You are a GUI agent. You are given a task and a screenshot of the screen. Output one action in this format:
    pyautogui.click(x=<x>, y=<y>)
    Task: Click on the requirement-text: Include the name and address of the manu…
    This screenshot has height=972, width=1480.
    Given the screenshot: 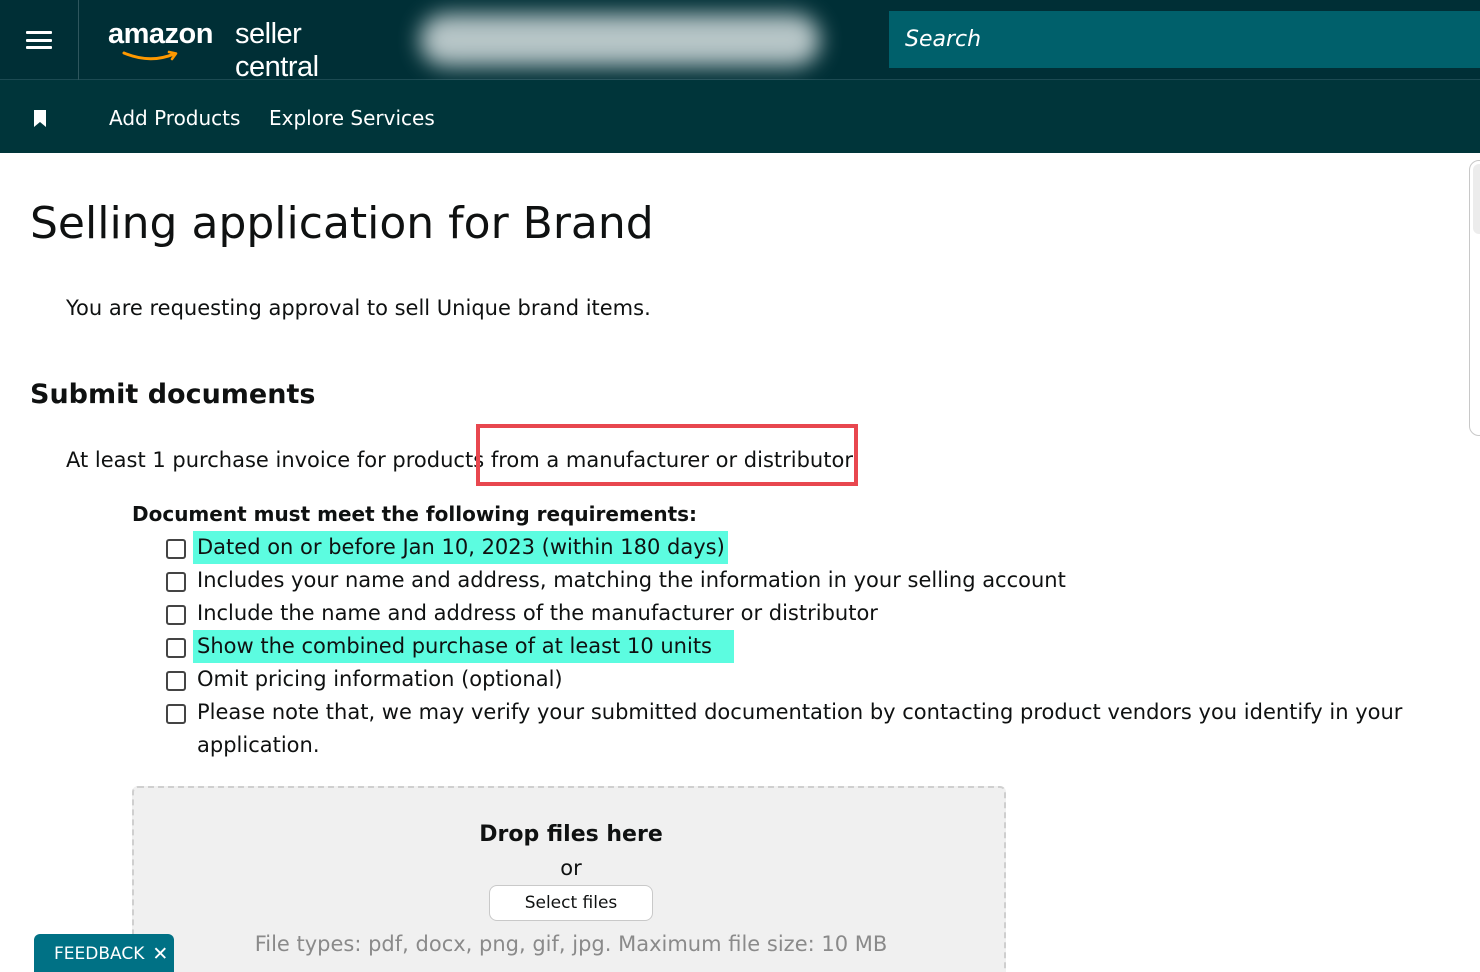 What is the action you would take?
    pyautogui.click(x=537, y=613)
    